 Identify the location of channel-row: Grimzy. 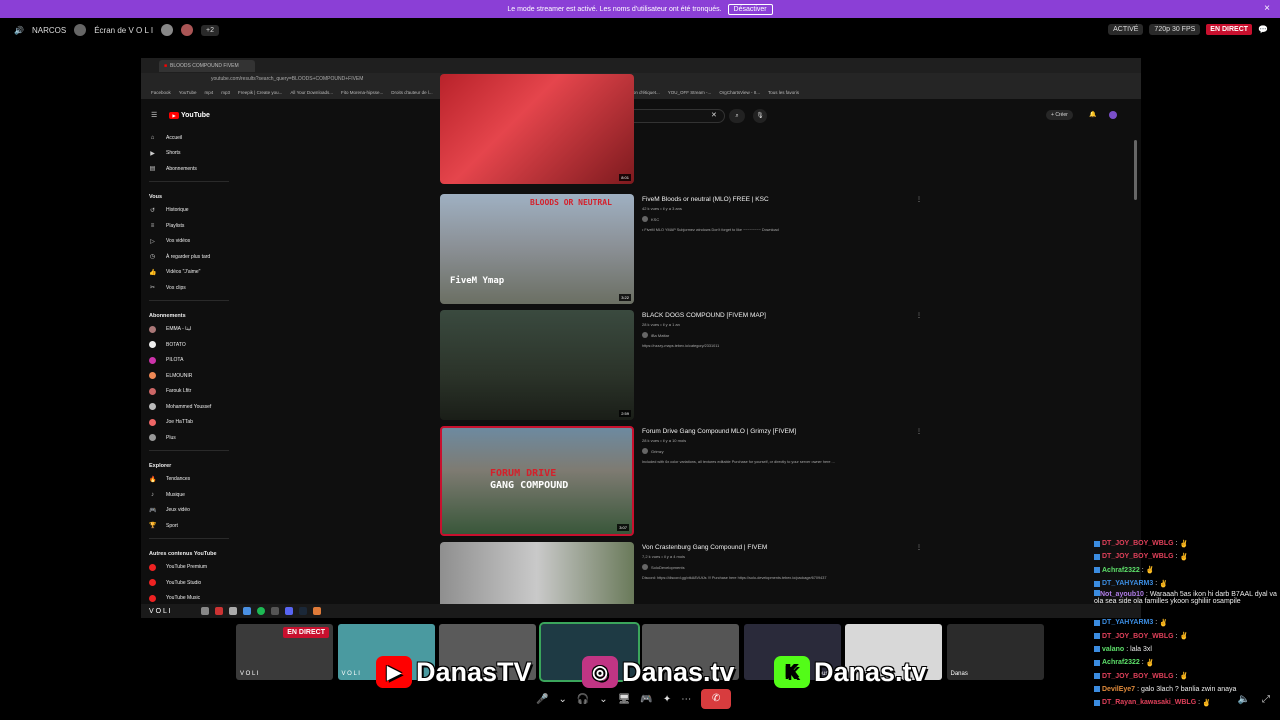
(817, 451).